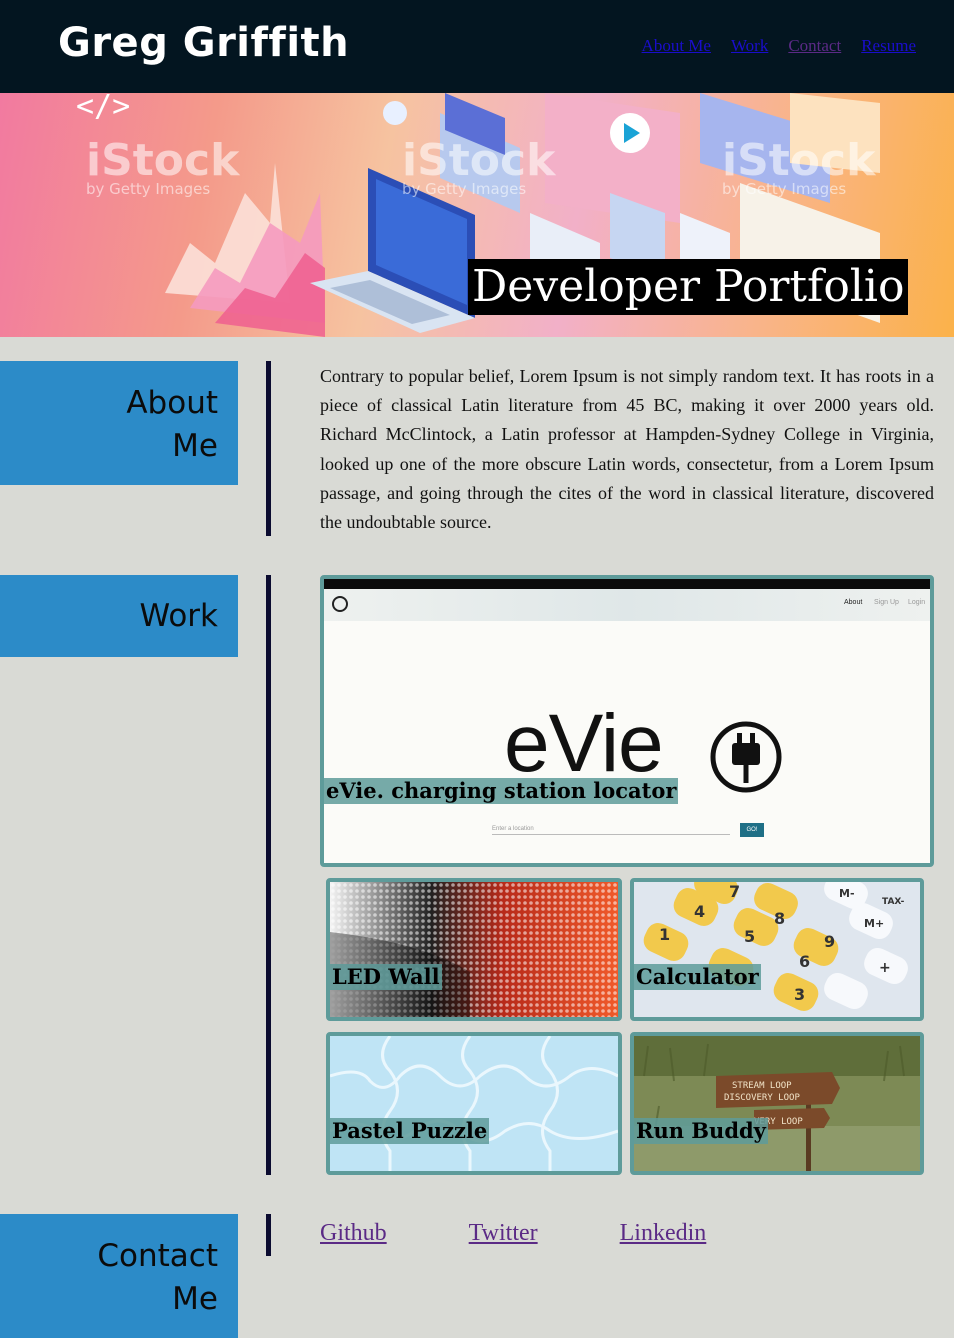  Describe the element at coordinates (734, 891) in the screenshot. I see `svg-text: 7` at that location.